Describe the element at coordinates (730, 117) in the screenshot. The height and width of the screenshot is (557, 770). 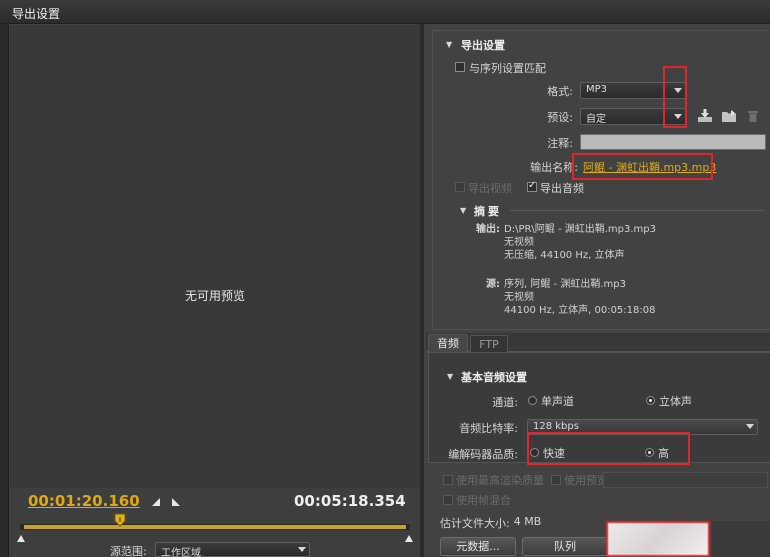
I see `import-preset-icon` at that location.